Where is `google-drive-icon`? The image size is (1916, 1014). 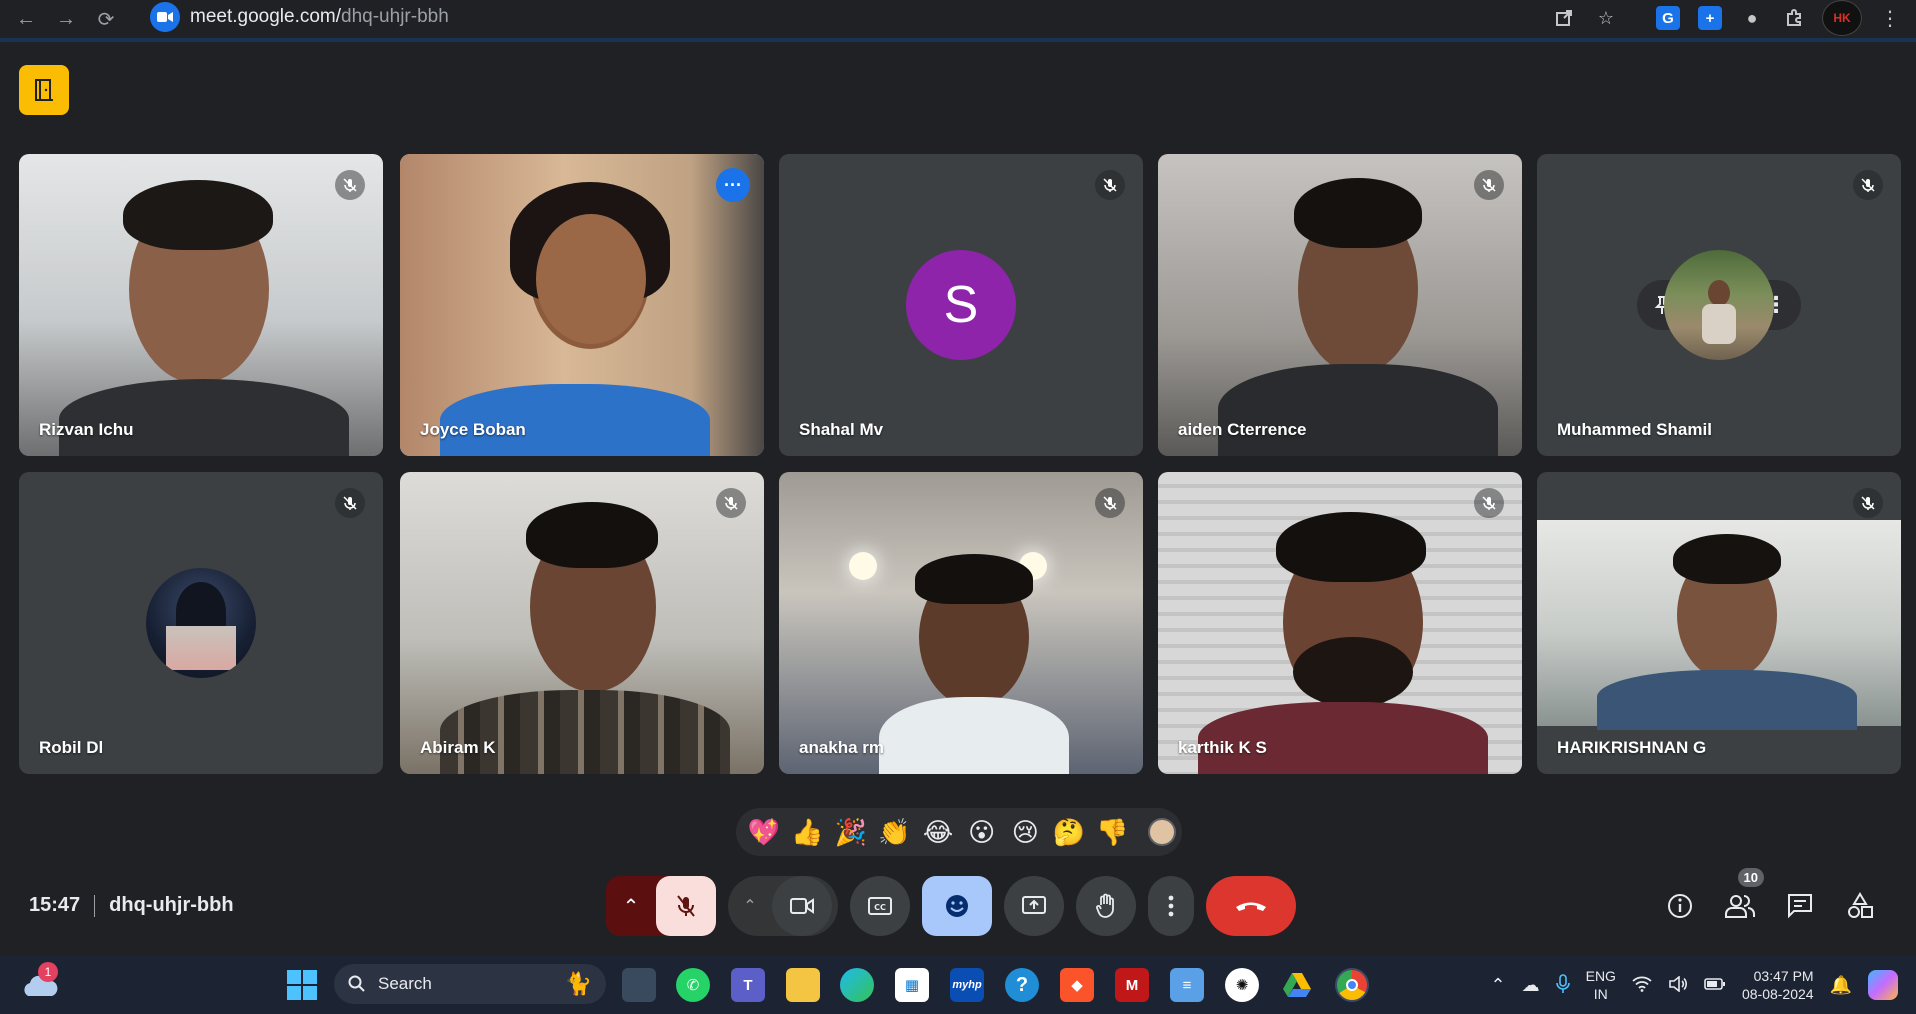 google-drive-icon is located at coordinates (1297, 985).